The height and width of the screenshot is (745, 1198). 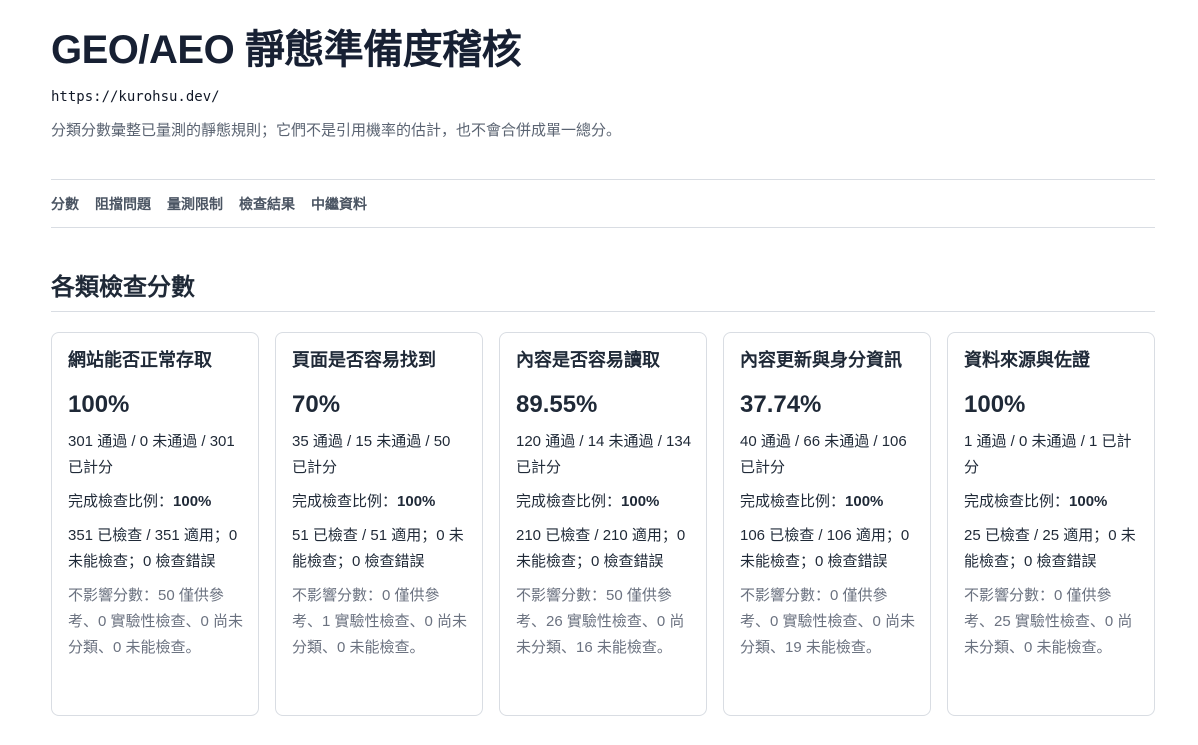 What do you see at coordinates (1027, 360) in the screenshot?
I see `card-title: 資料來源與佐證` at bounding box center [1027, 360].